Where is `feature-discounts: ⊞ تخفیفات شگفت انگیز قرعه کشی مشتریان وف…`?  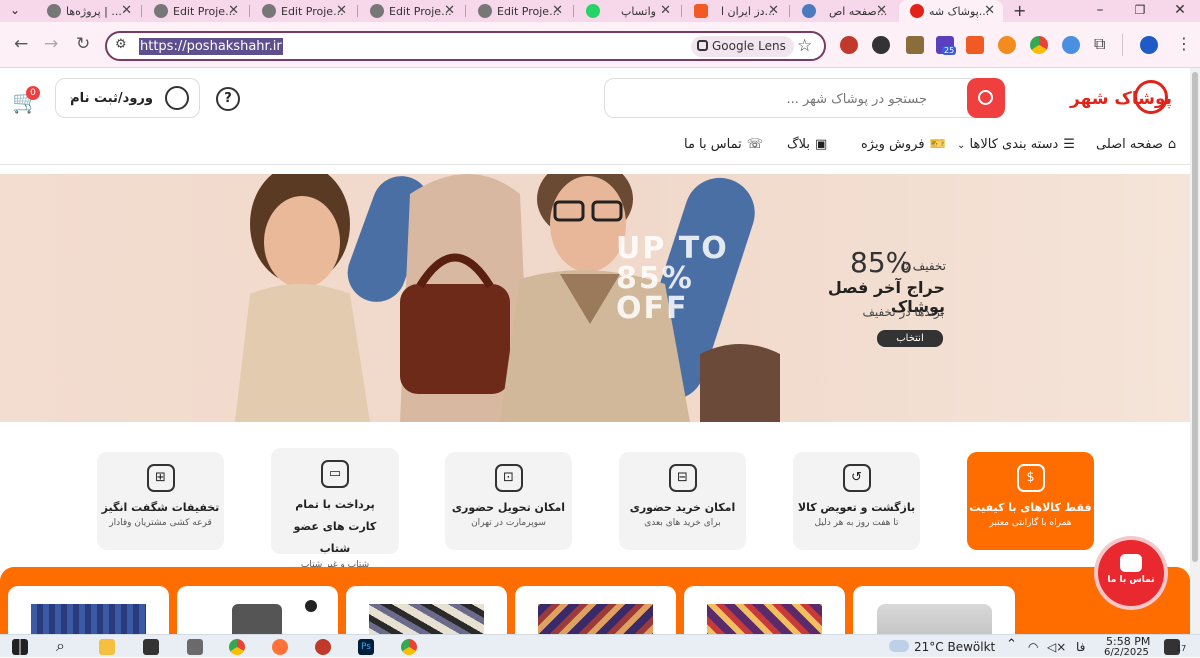
feature-discounts: ⊞ تخفیفات شگفت انگیز قرعه کشی مشتریان وف… is located at coordinates (160, 501).